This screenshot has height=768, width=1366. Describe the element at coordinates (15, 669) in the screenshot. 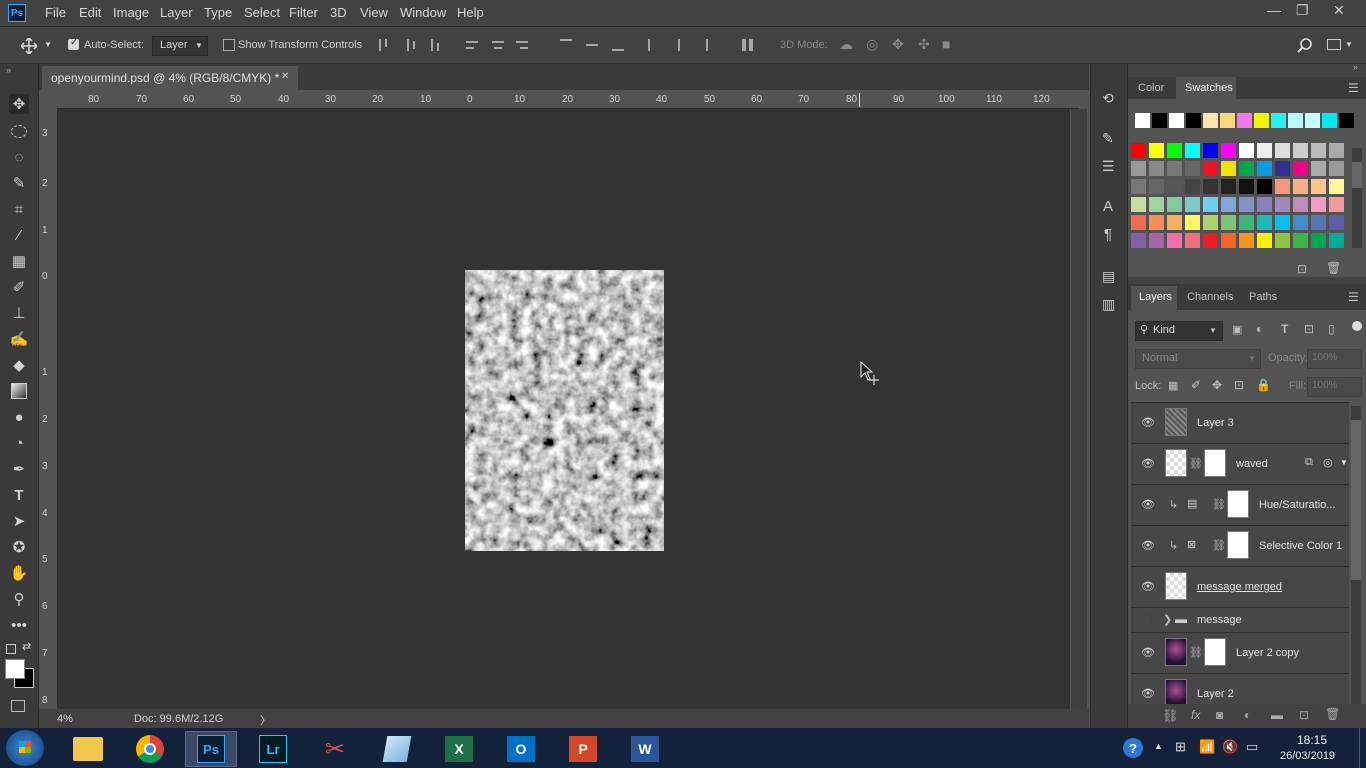

I see `foreground-color-swatch` at that location.